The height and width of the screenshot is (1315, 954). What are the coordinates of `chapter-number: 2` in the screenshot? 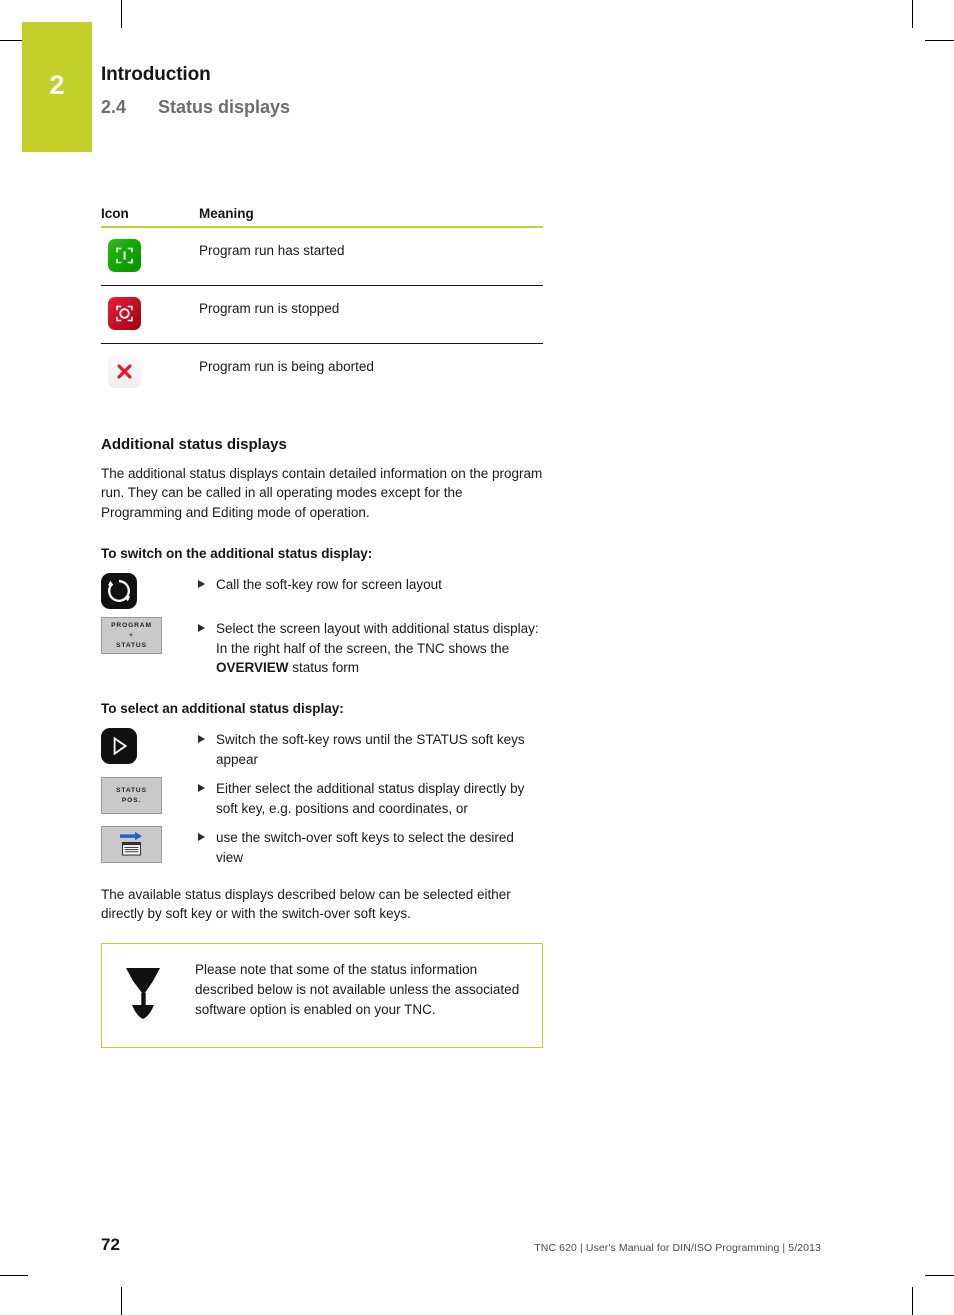 It's located at (57, 85).